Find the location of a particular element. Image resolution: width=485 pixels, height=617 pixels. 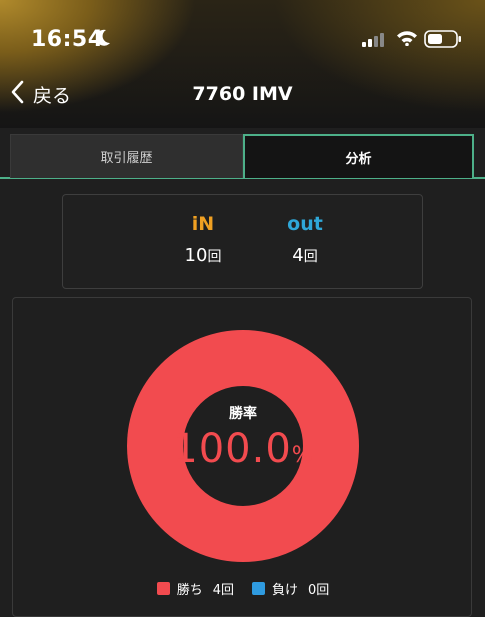

legend-item-loss: 負け 0回 is located at coordinates (290, 588).